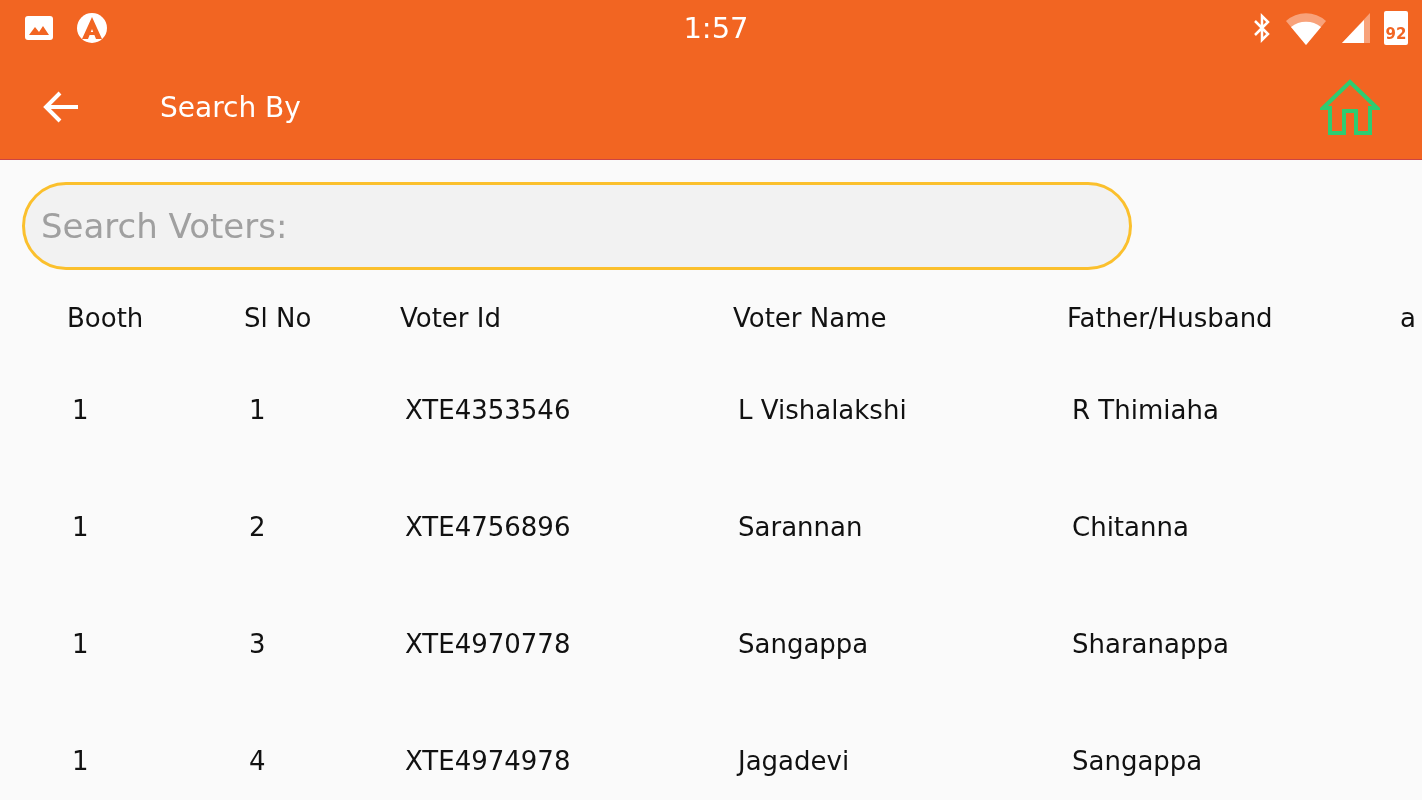 This screenshot has width=1422, height=800. What do you see at coordinates (39, 27) in the screenshot?
I see `image-icon` at bounding box center [39, 27].